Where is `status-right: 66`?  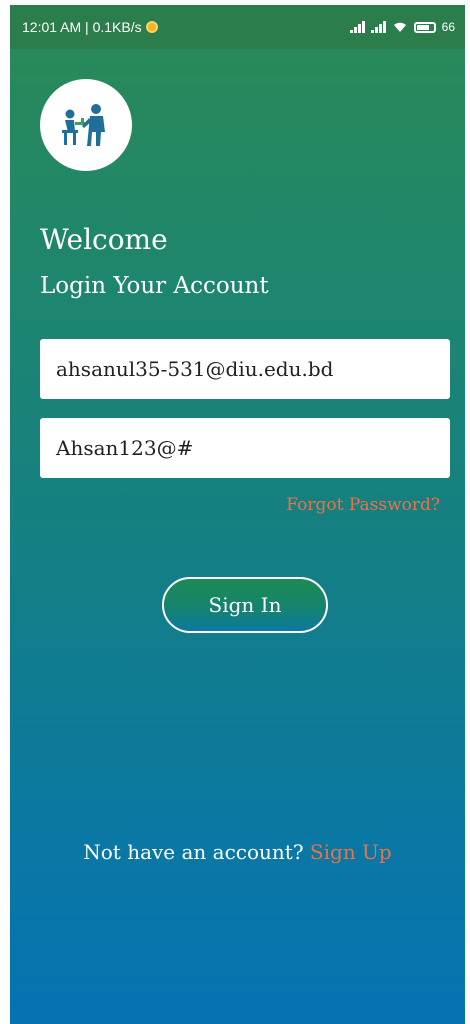 status-right: 66 is located at coordinates (402, 27).